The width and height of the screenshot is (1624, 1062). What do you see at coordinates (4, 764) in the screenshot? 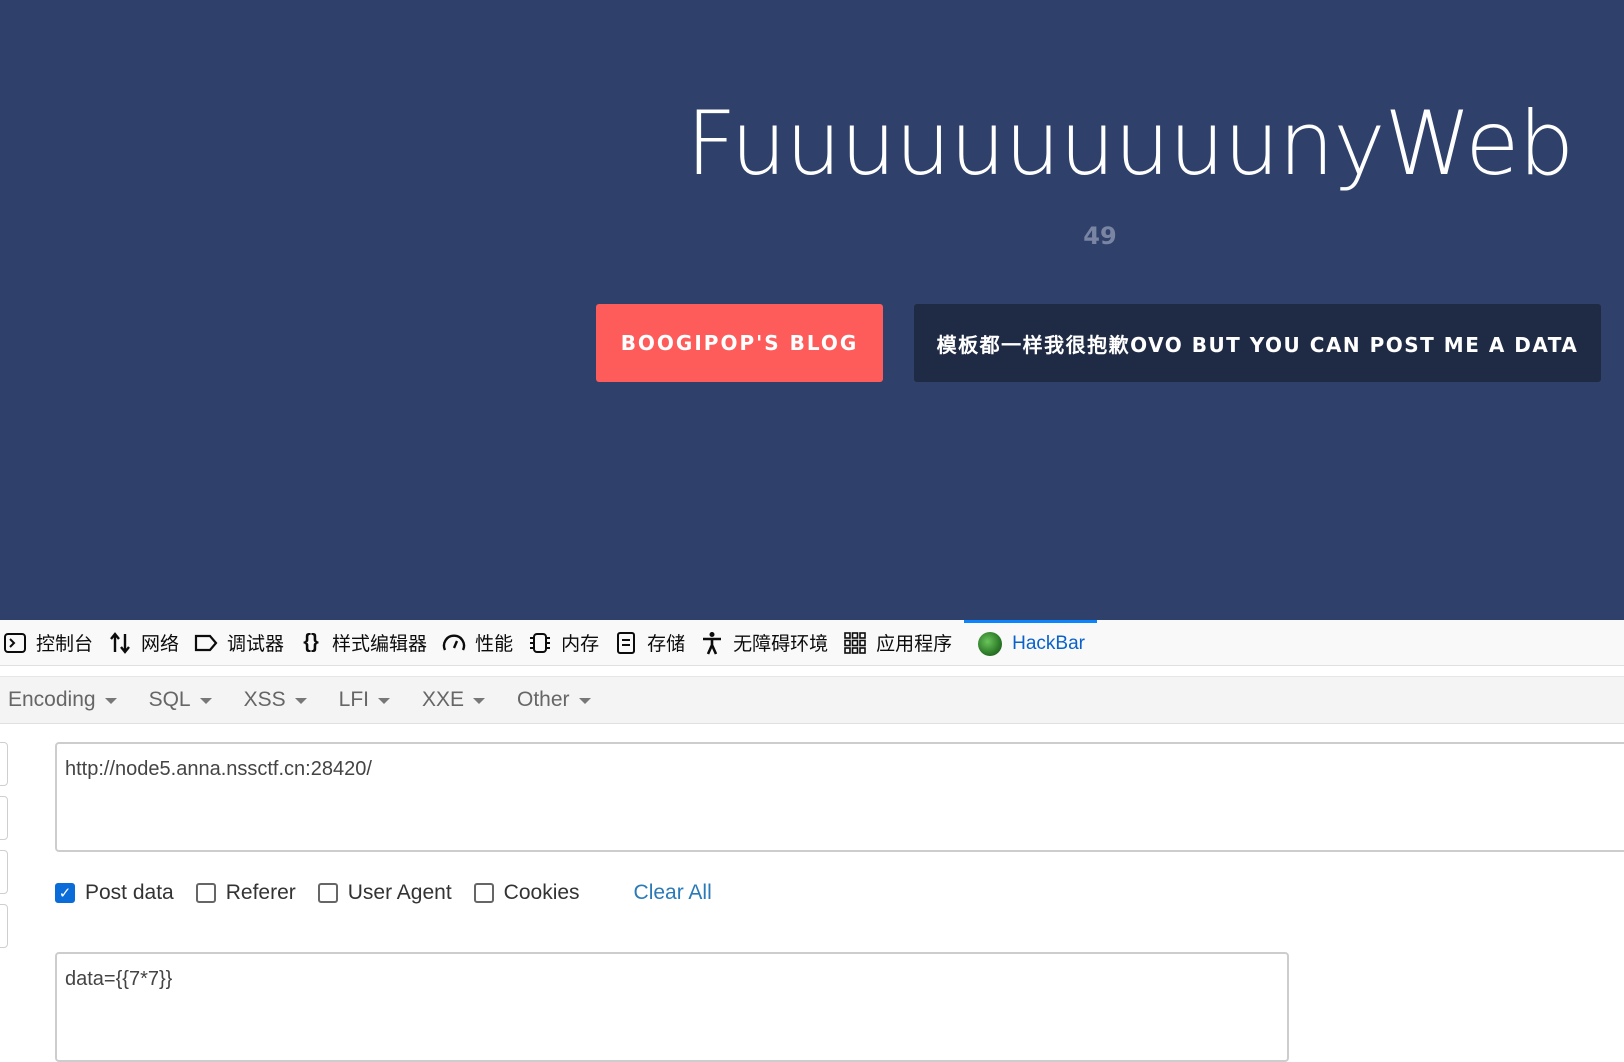
I see `load-url-button` at bounding box center [4, 764].